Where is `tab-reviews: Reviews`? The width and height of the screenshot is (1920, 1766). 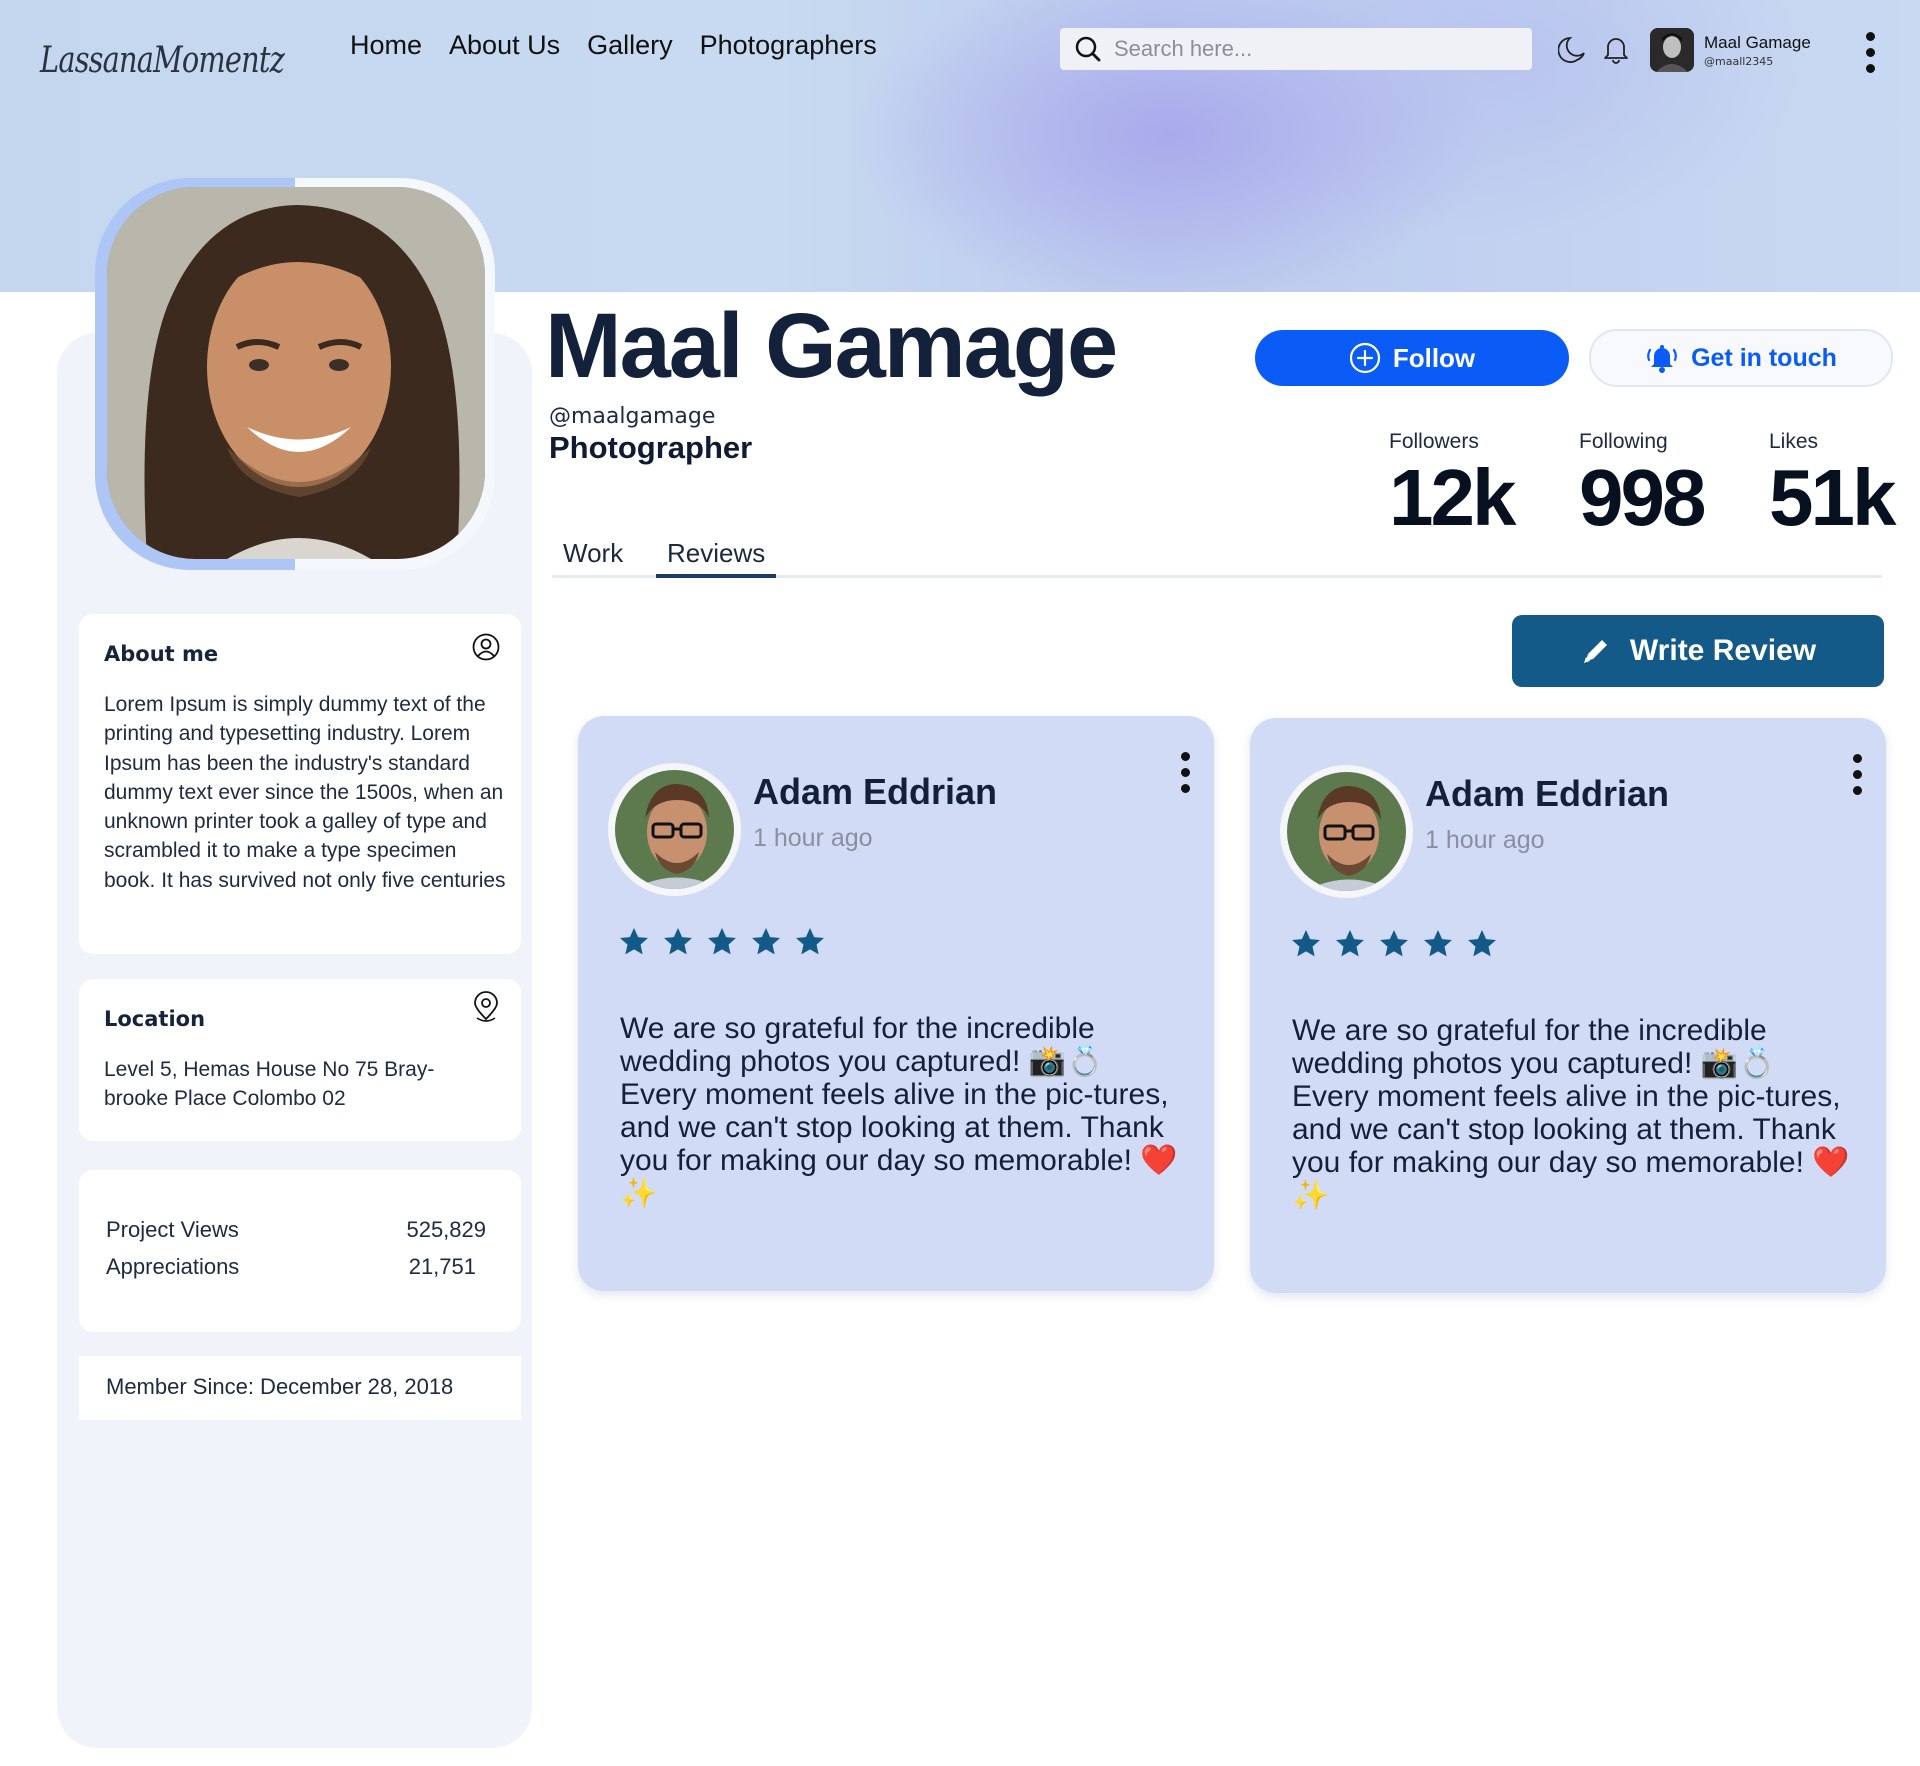 tab-reviews: Reviews is located at coordinates (716, 558).